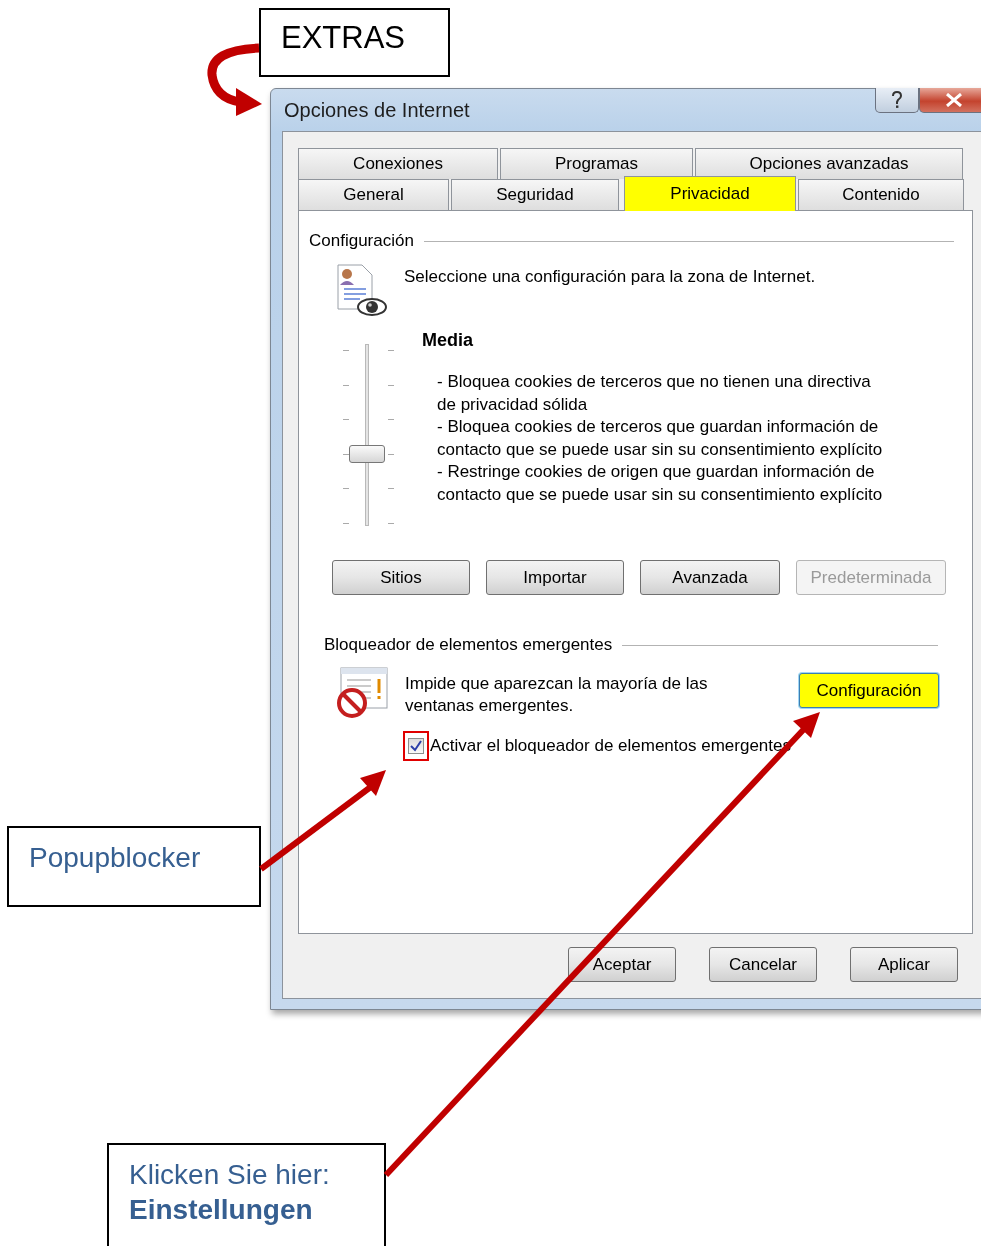 The width and height of the screenshot is (981, 1246). Describe the element at coordinates (401, 577) in the screenshot. I see `button: Sitios` at that location.